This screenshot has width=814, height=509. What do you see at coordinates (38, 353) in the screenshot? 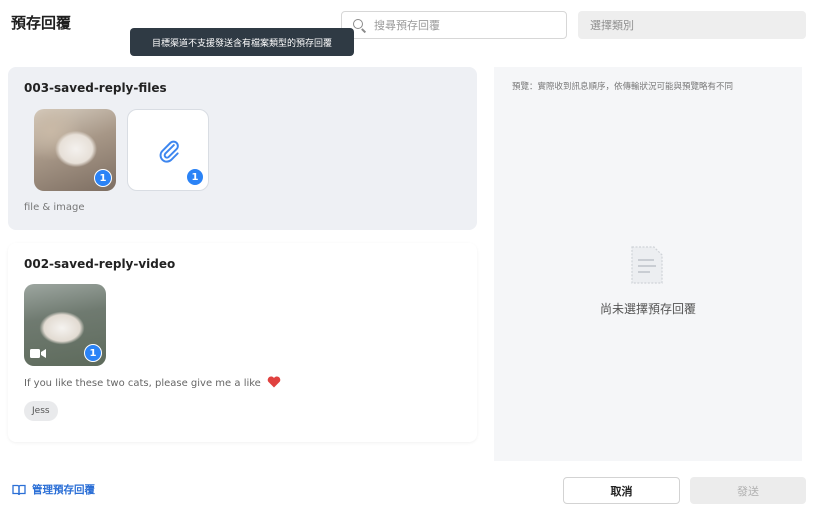
I see `video-camera-icon` at bounding box center [38, 353].